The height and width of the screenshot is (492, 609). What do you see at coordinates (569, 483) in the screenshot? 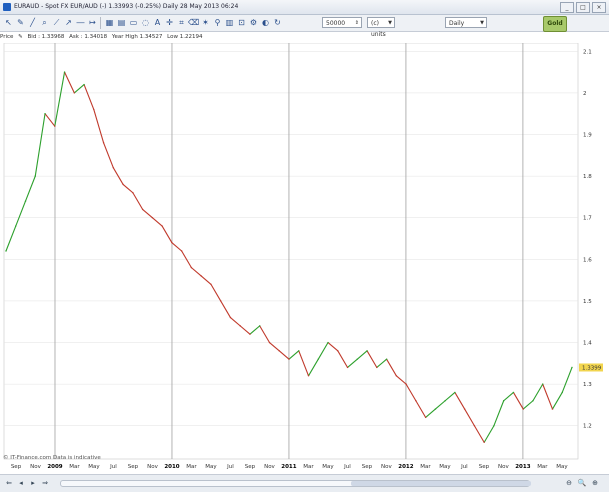
I see `zoom-out-icon: ⊖` at bounding box center [569, 483].